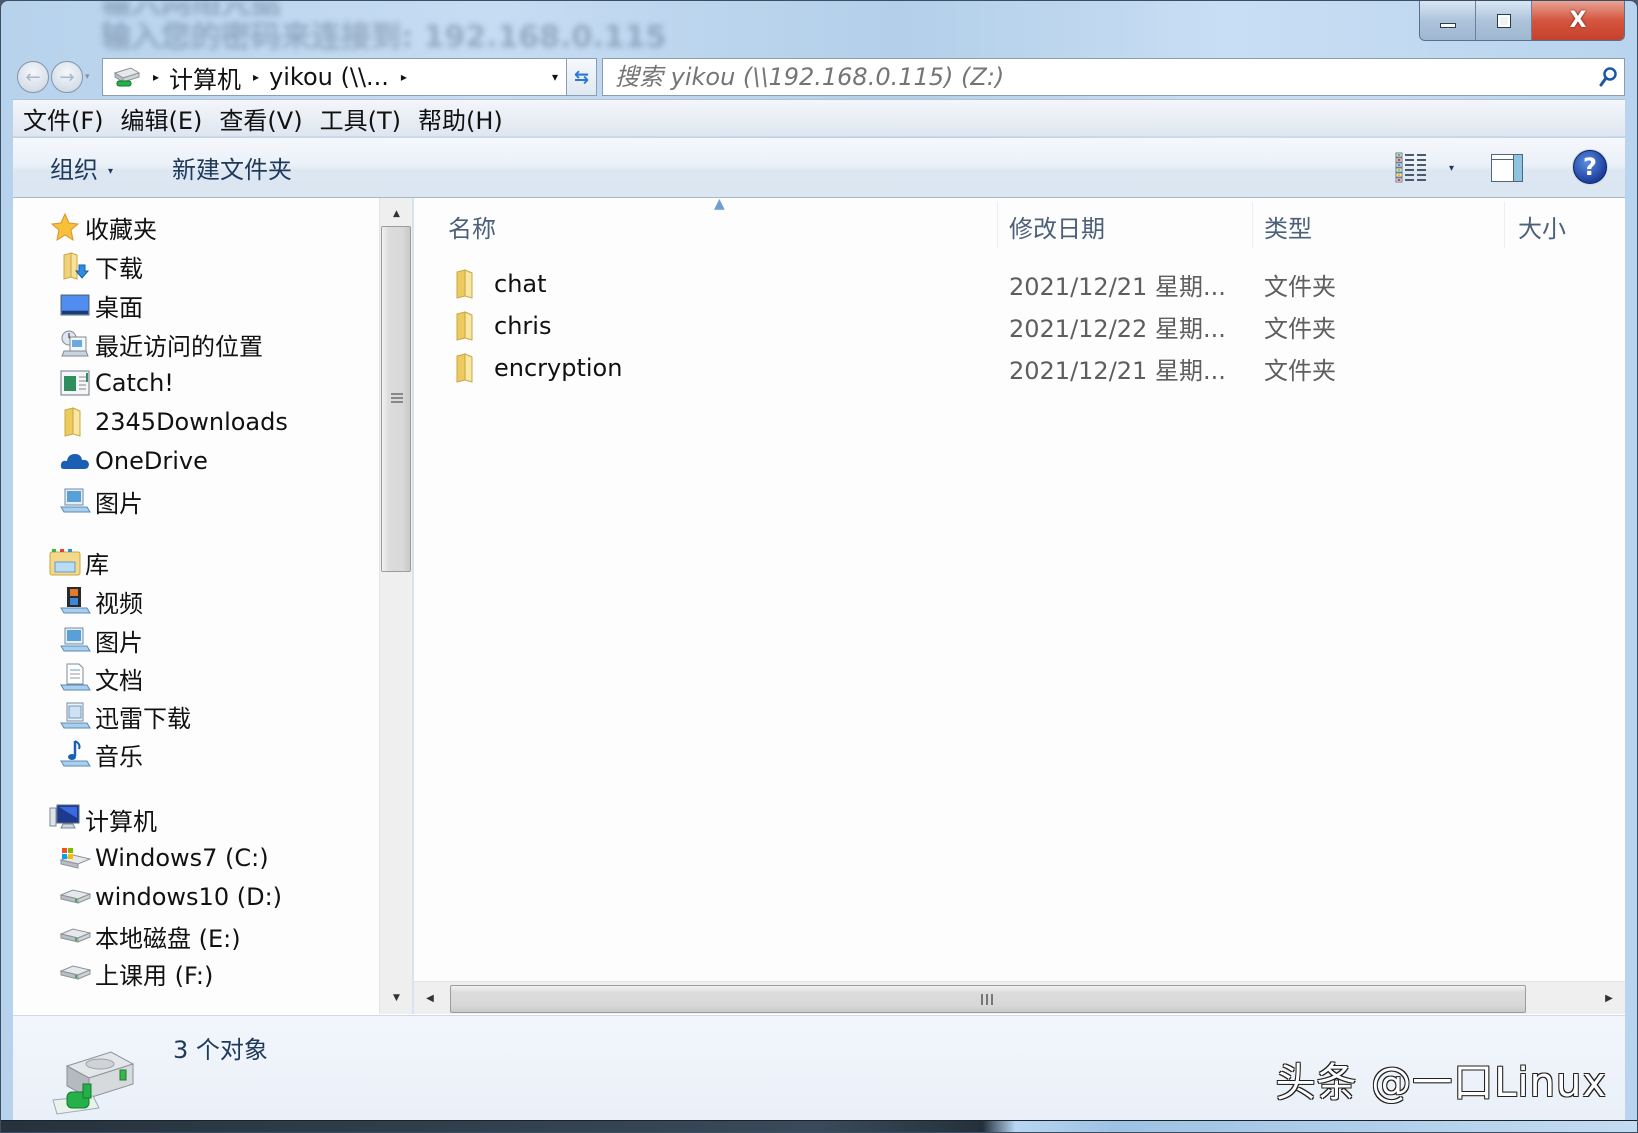 The image size is (1638, 1133). I want to click on nav-item-recent-places: 最近访问的位置, so click(161, 344).